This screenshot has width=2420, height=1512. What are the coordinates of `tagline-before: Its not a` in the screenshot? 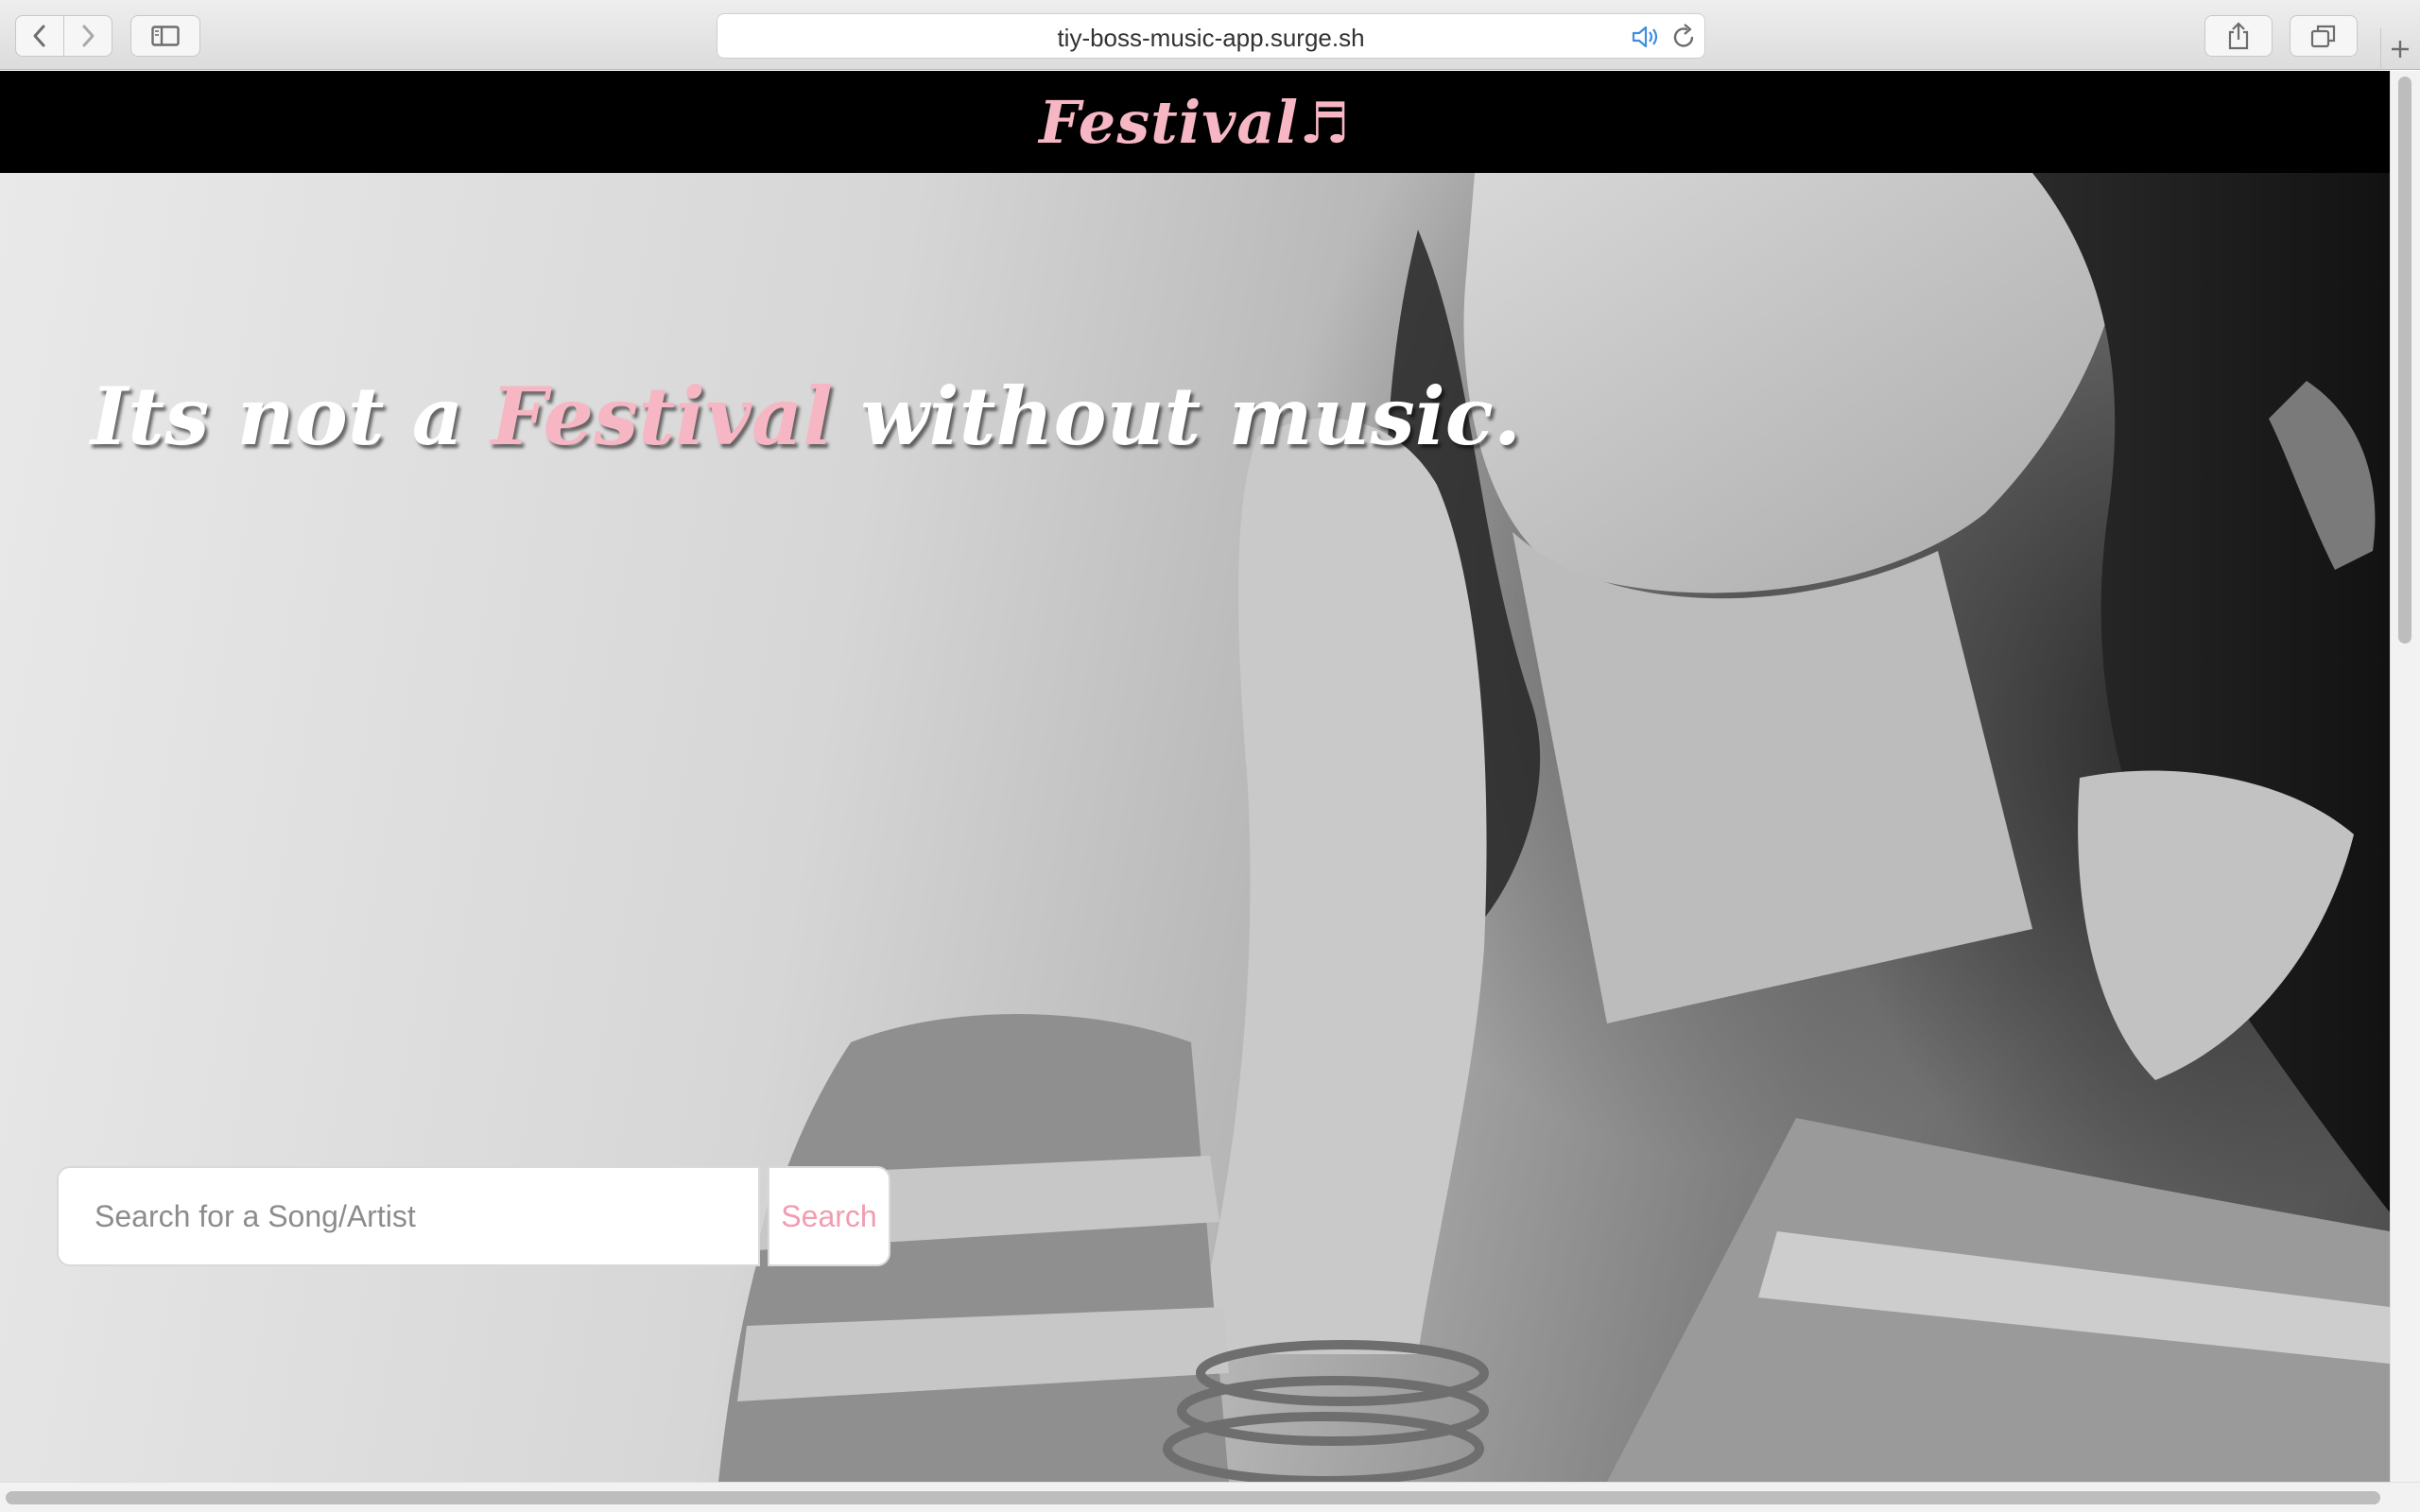 It's located at (277, 416).